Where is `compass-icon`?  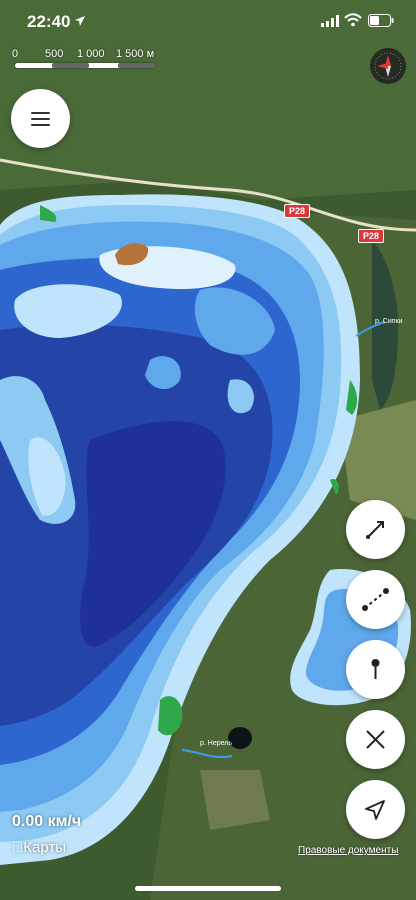
compass-icon is located at coordinates (388, 66).